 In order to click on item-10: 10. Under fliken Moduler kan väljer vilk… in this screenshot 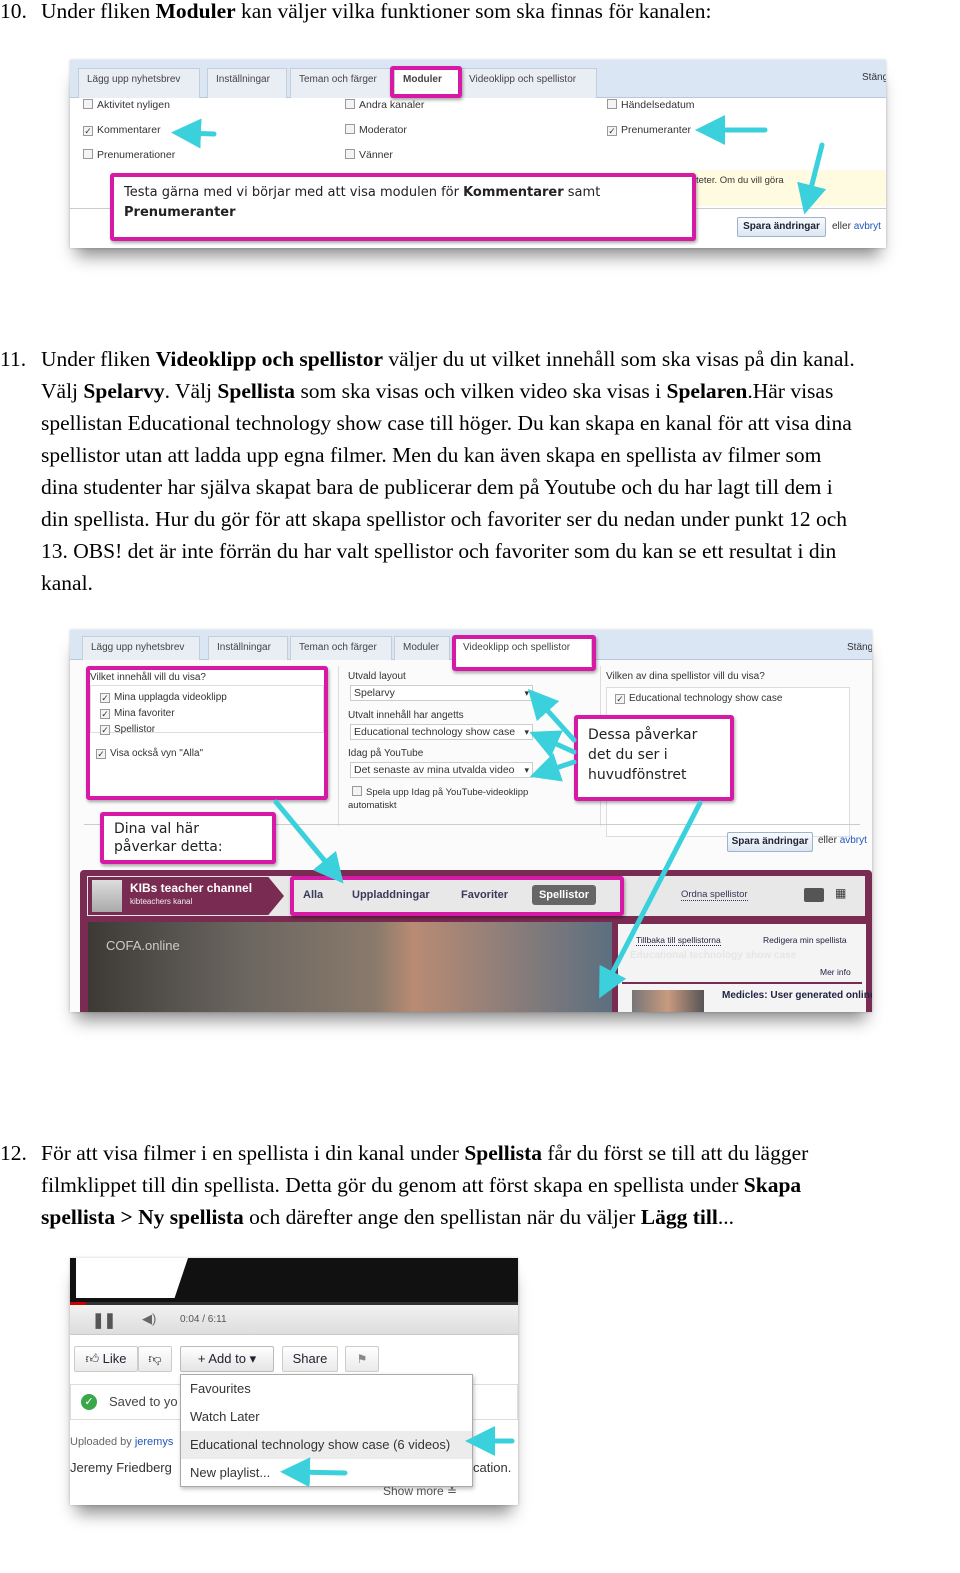, I will do `click(356, 11)`.